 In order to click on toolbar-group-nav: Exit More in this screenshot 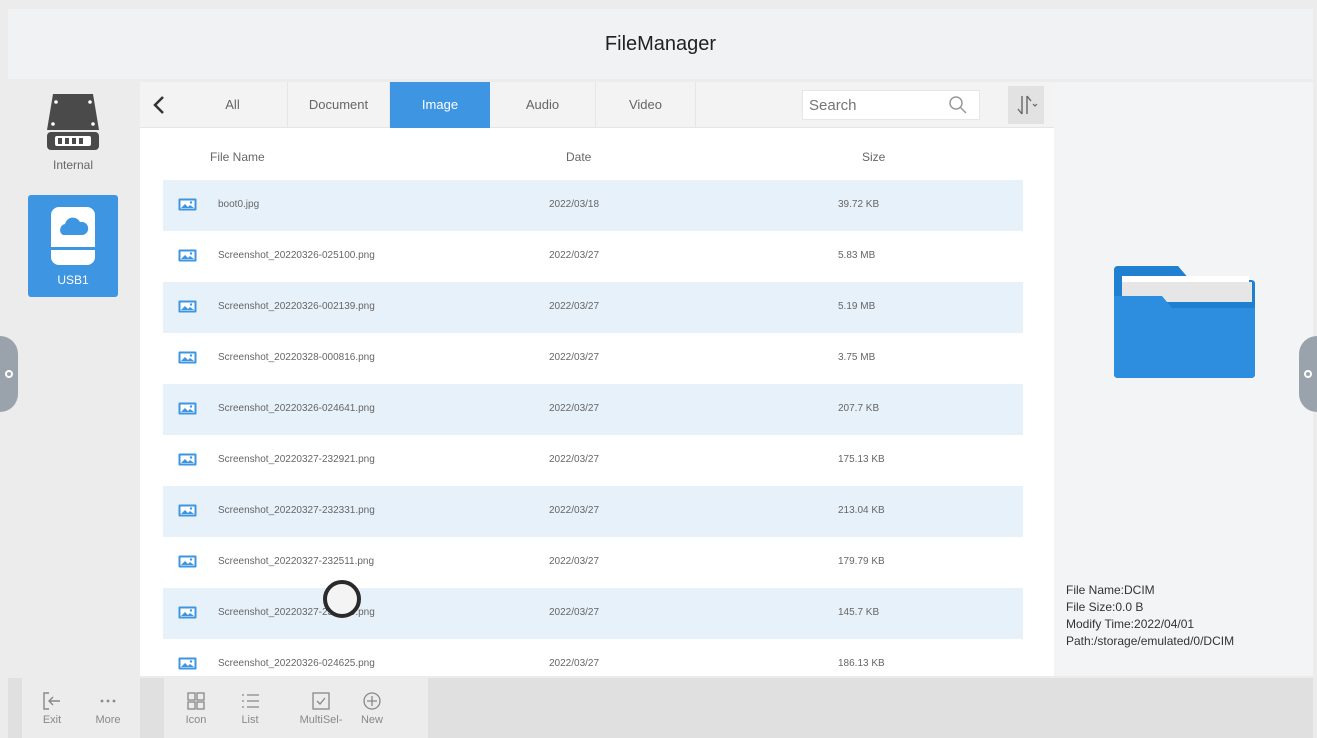, I will do `click(81, 708)`.